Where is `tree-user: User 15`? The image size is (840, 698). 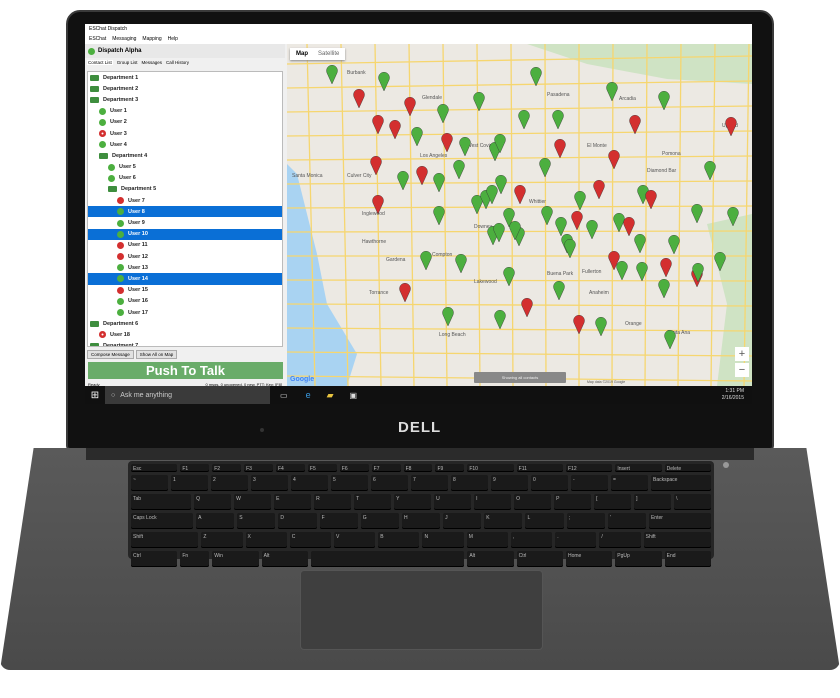
tree-user: User 15 is located at coordinates (185, 290).